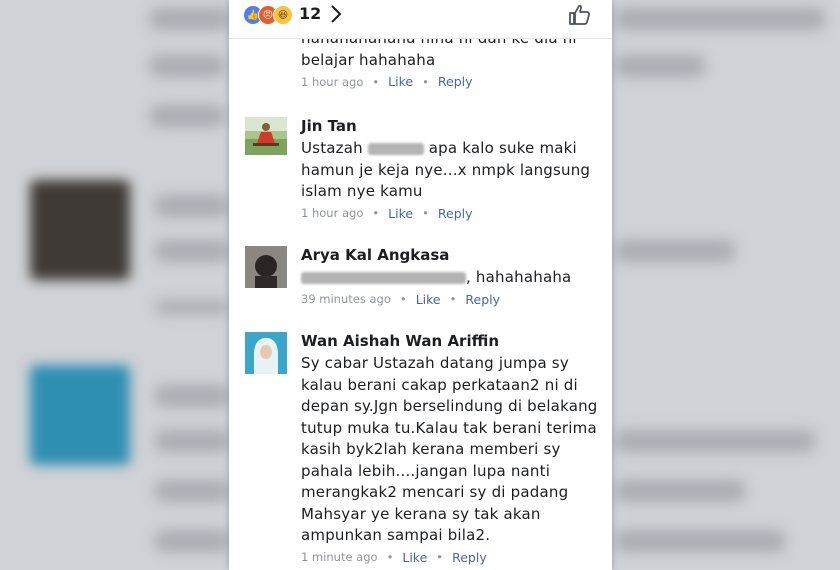  I want to click on comment-line: Ustazah, so click(332, 148).